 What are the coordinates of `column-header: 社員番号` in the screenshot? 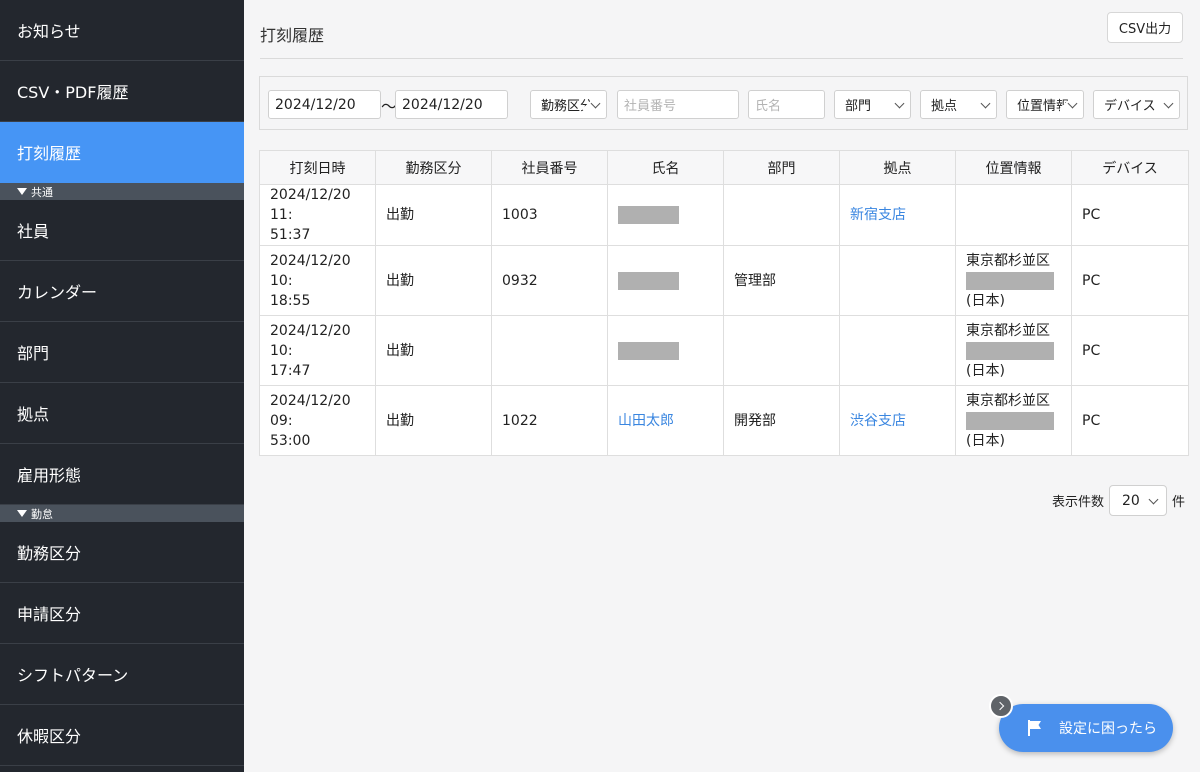 It's located at (549, 167).